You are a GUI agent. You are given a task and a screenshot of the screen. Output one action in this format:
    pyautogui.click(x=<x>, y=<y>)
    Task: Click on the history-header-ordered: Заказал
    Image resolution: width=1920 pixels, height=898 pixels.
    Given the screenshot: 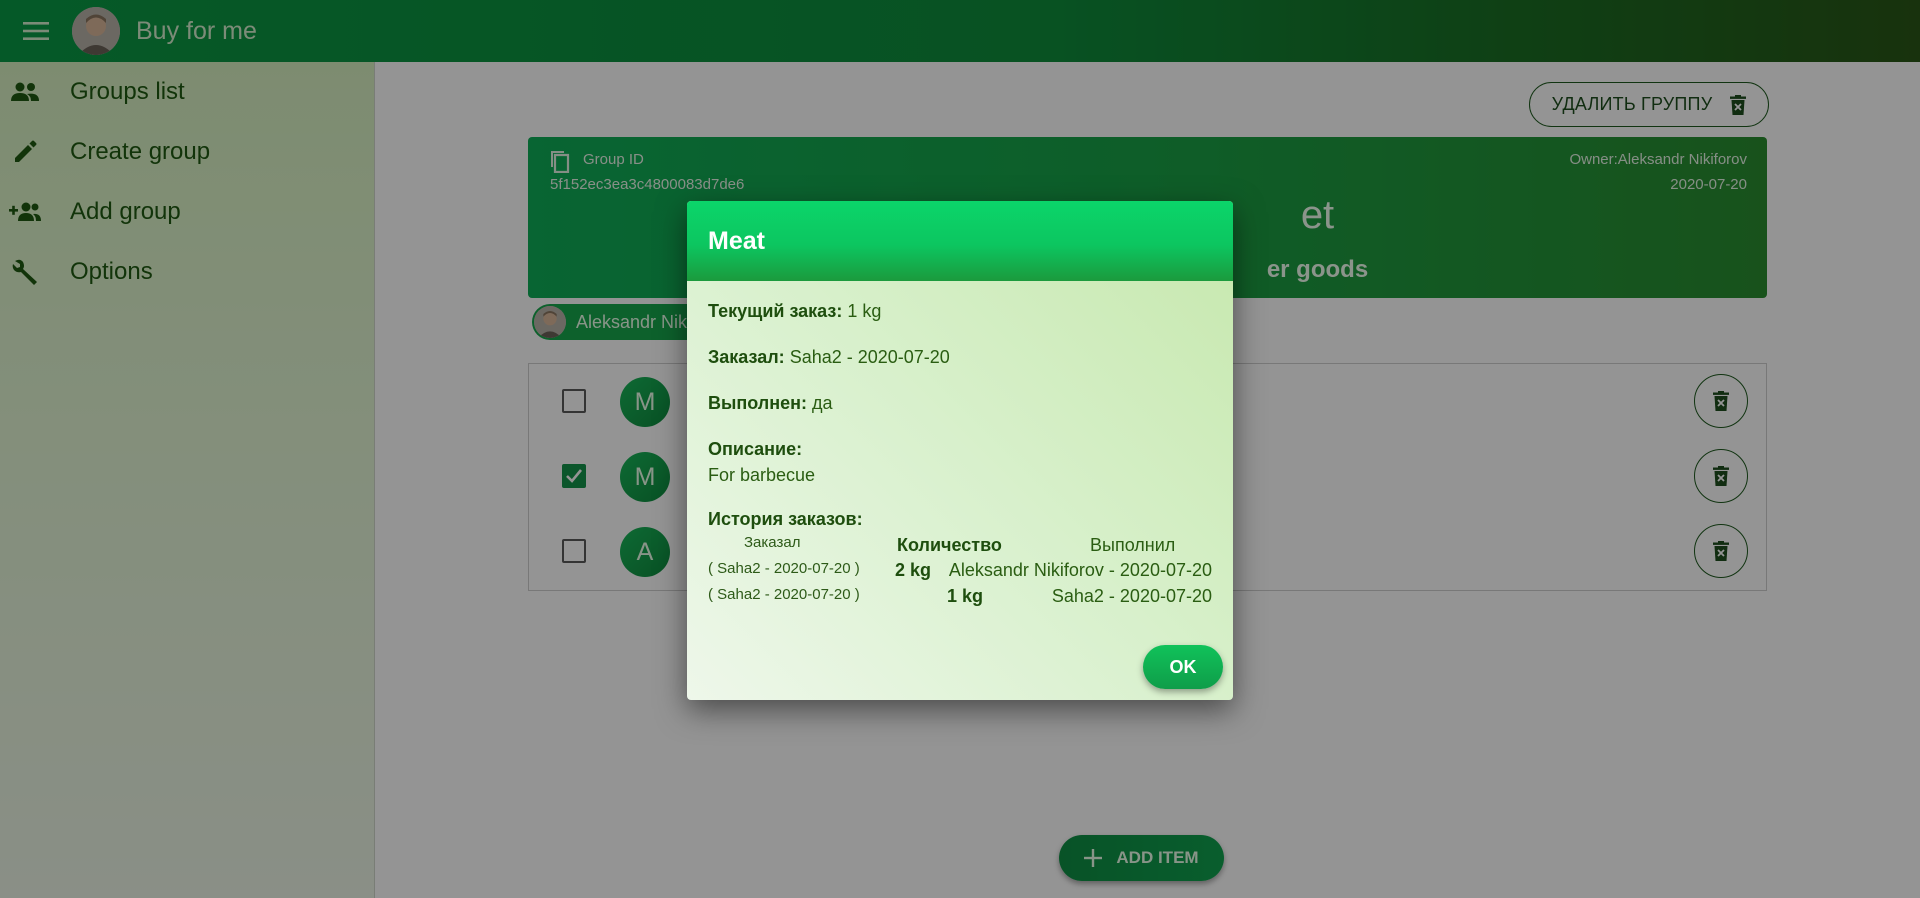 What is the action you would take?
    pyautogui.click(x=772, y=542)
    